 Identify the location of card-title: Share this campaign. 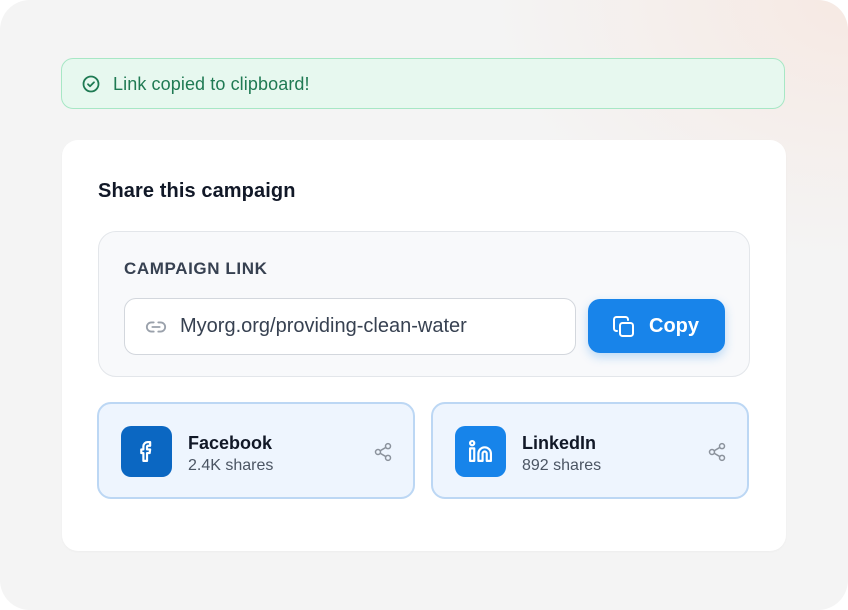
(197, 191).